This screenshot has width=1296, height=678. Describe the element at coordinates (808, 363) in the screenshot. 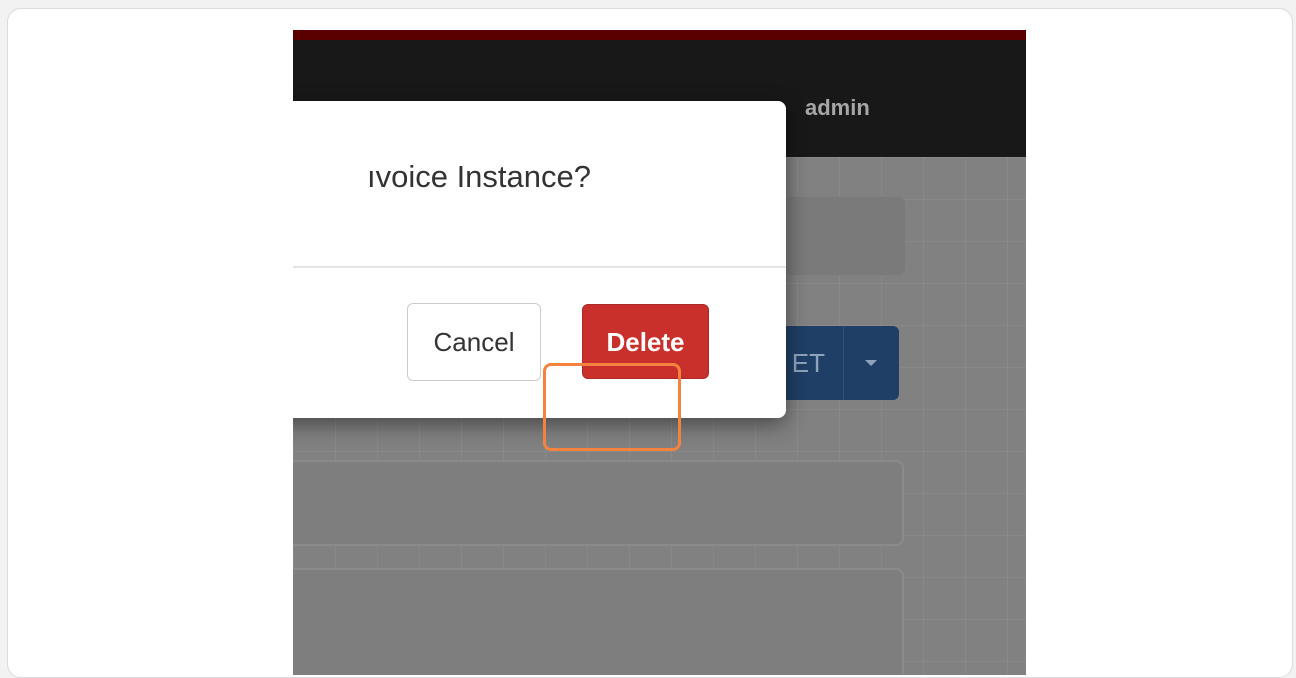

I see `split-button-label: ET` at that location.